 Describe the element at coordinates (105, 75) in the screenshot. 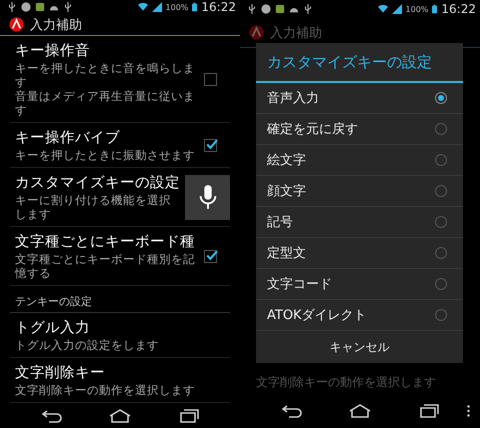

I see `preference-summary: キーを押したときに音を鳴らします` at that location.